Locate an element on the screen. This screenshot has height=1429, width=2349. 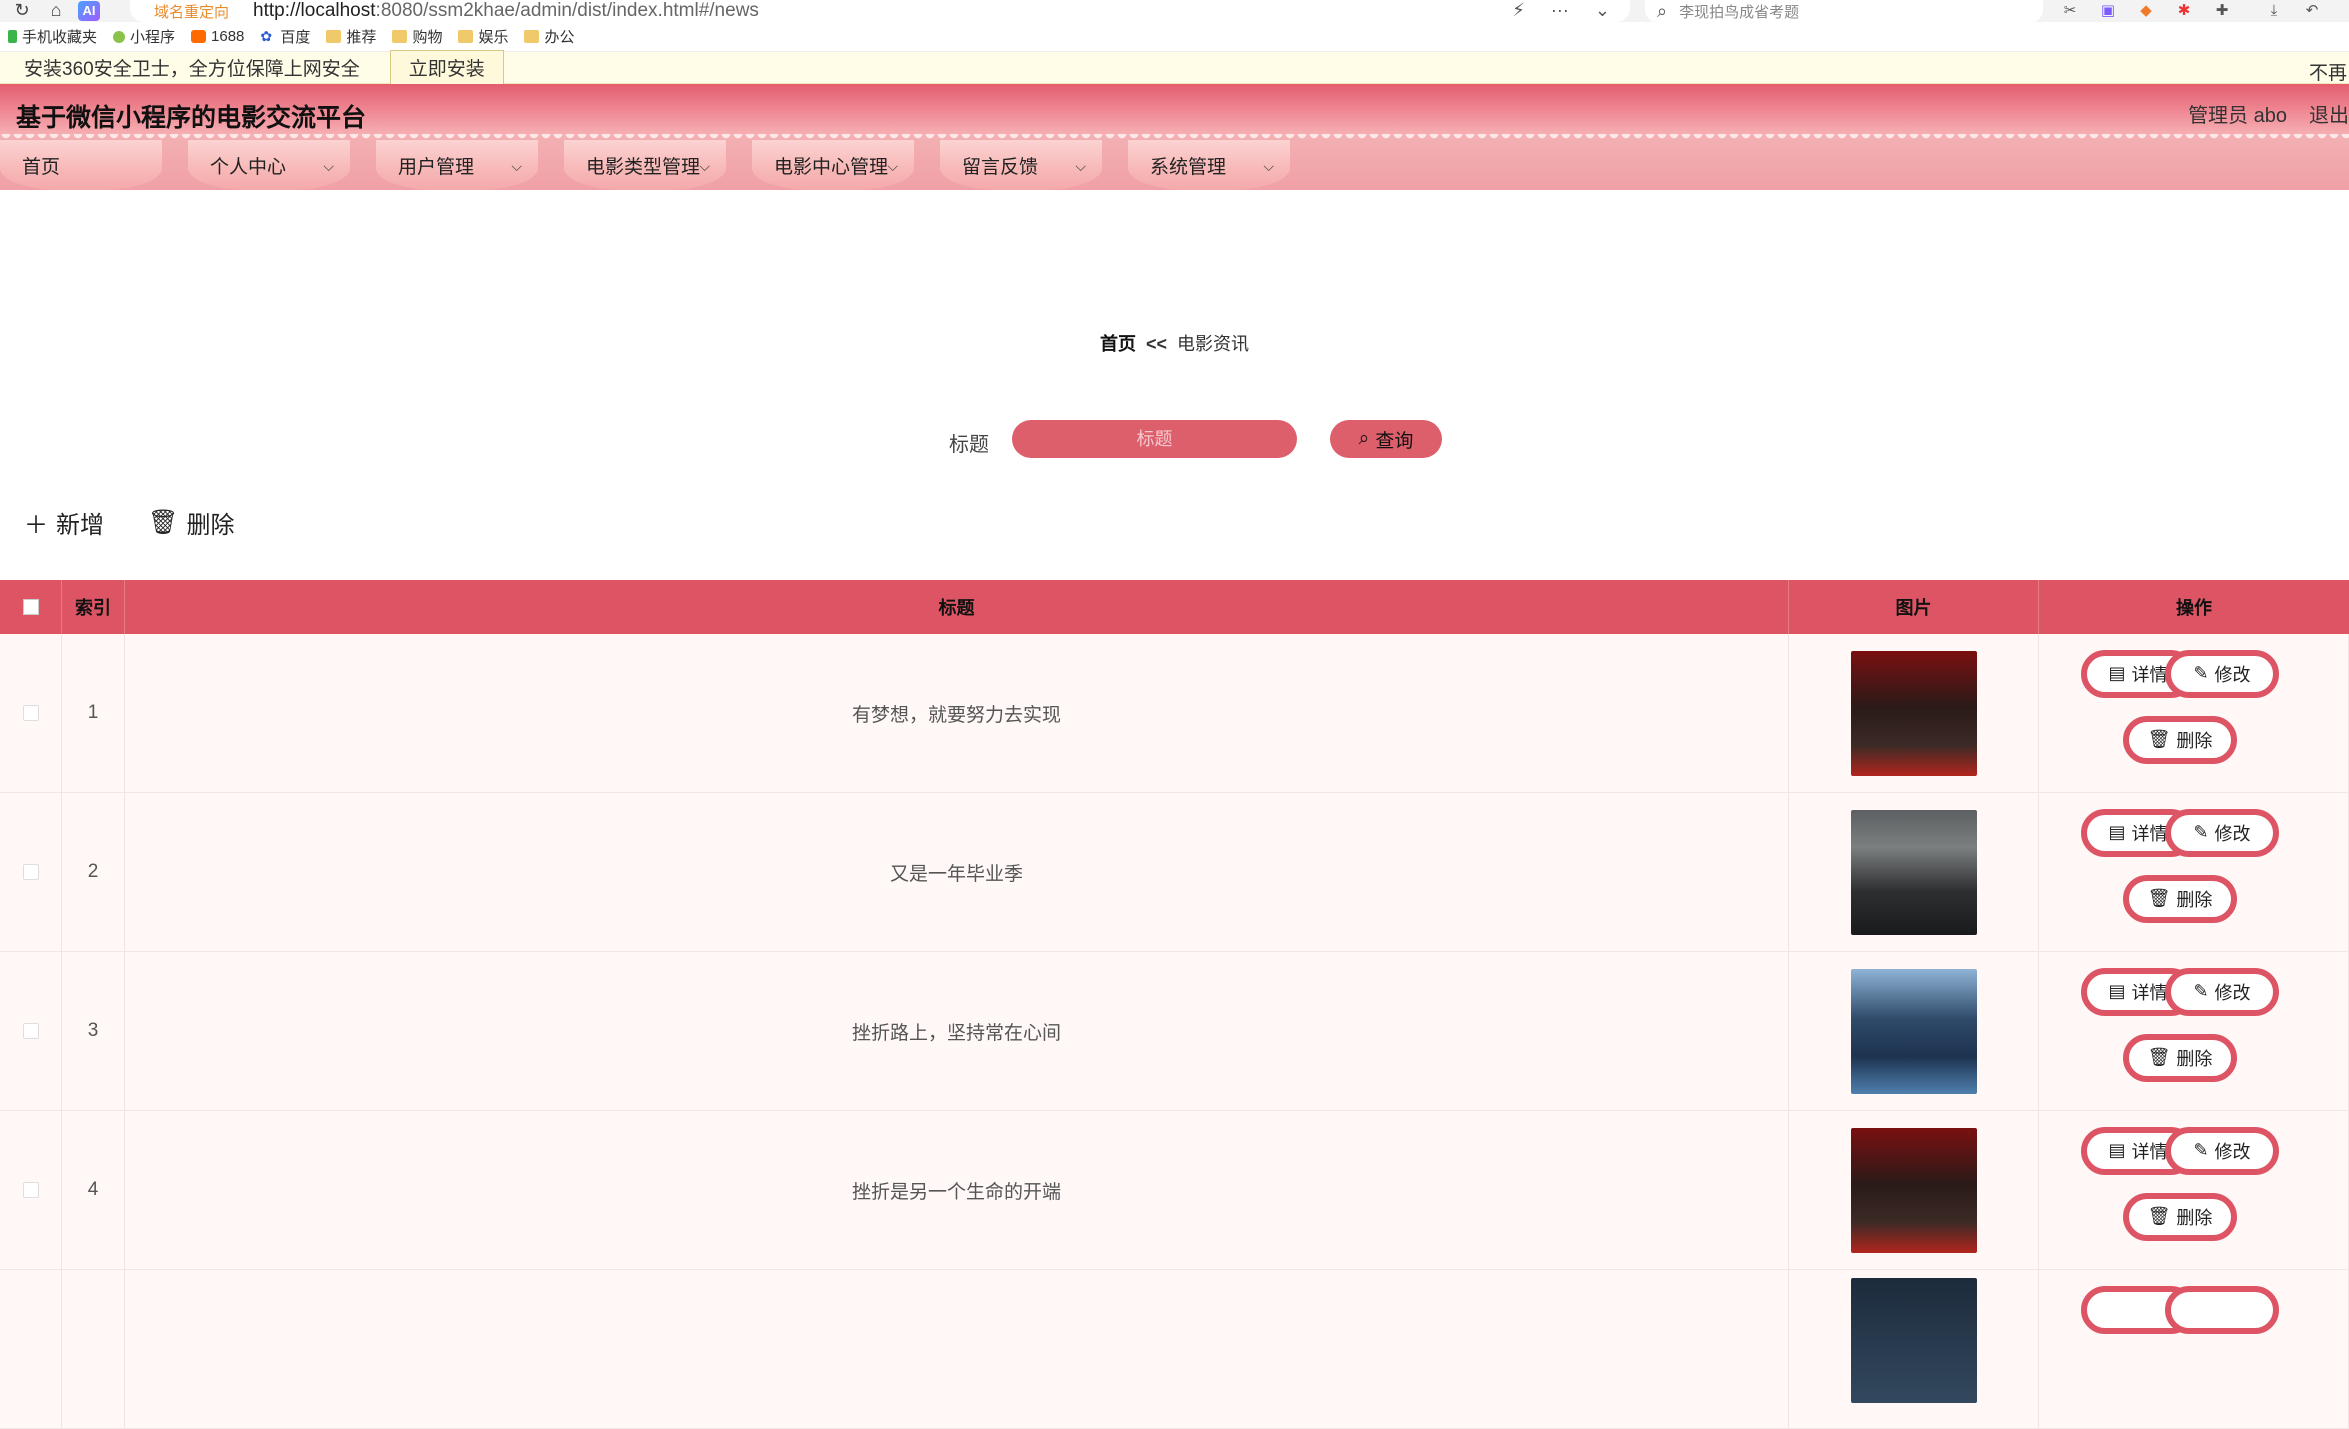
redirect-tag: 域名重定向 is located at coordinates (192, 12).